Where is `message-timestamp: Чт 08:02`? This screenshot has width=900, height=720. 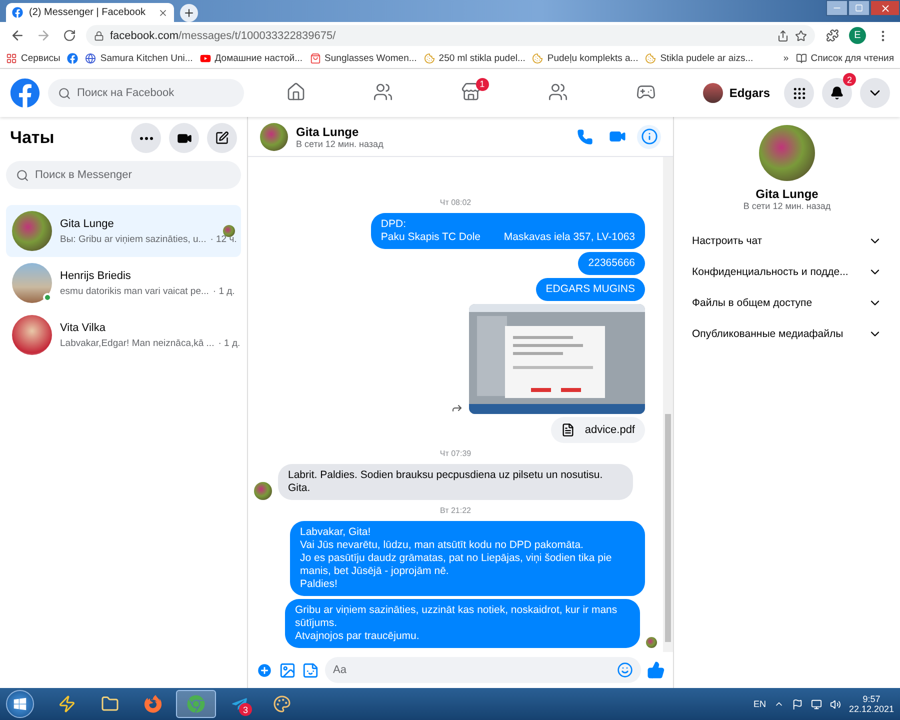 message-timestamp: Чт 08:02 is located at coordinates (456, 202).